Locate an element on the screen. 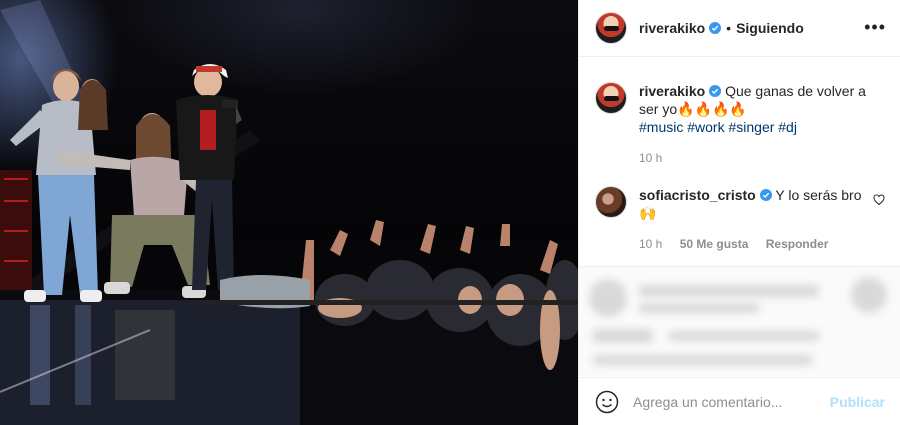 This screenshot has width=900, height=425. comment-username: sofiacristo_cristo is located at coordinates (697, 195).